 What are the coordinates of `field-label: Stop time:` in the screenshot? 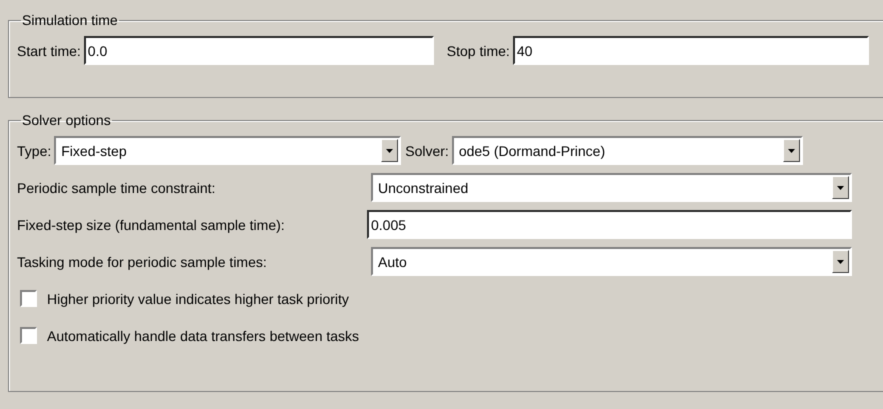 It's located at (478, 50).